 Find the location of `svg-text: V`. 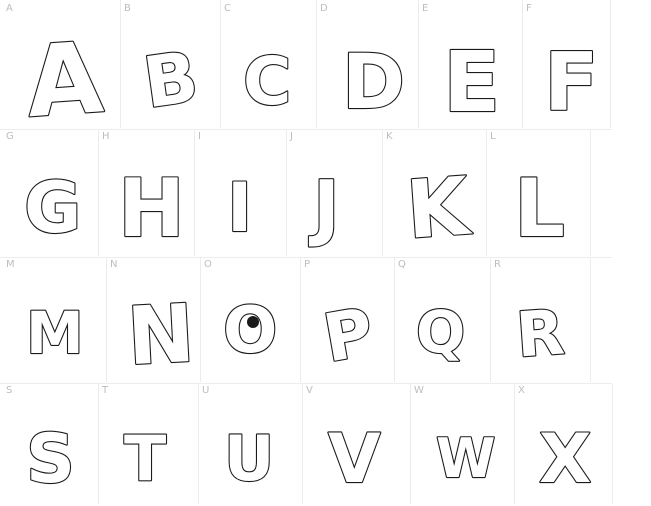

svg-text: V is located at coordinates (354, 459).